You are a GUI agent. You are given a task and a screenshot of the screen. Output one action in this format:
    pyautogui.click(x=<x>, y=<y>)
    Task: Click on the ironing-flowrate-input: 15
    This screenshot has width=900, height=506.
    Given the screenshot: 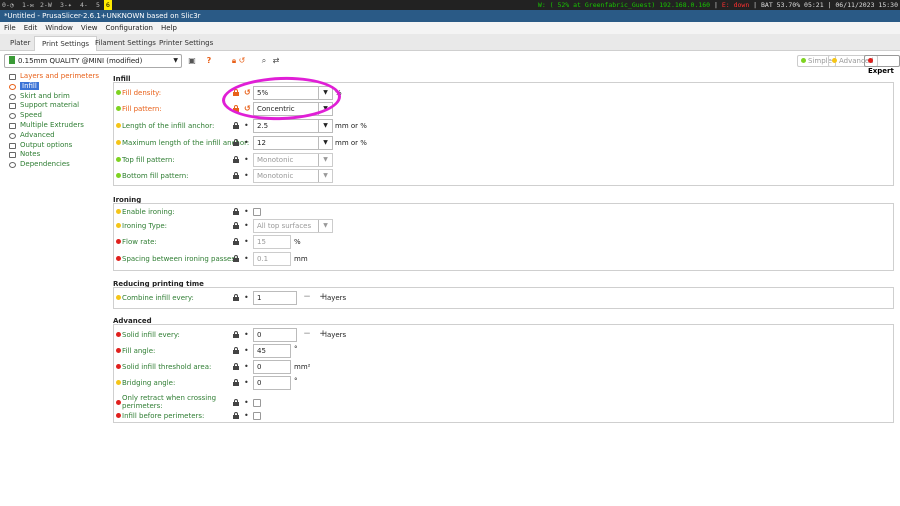 What is the action you would take?
    pyautogui.click(x=272, y=242)
    